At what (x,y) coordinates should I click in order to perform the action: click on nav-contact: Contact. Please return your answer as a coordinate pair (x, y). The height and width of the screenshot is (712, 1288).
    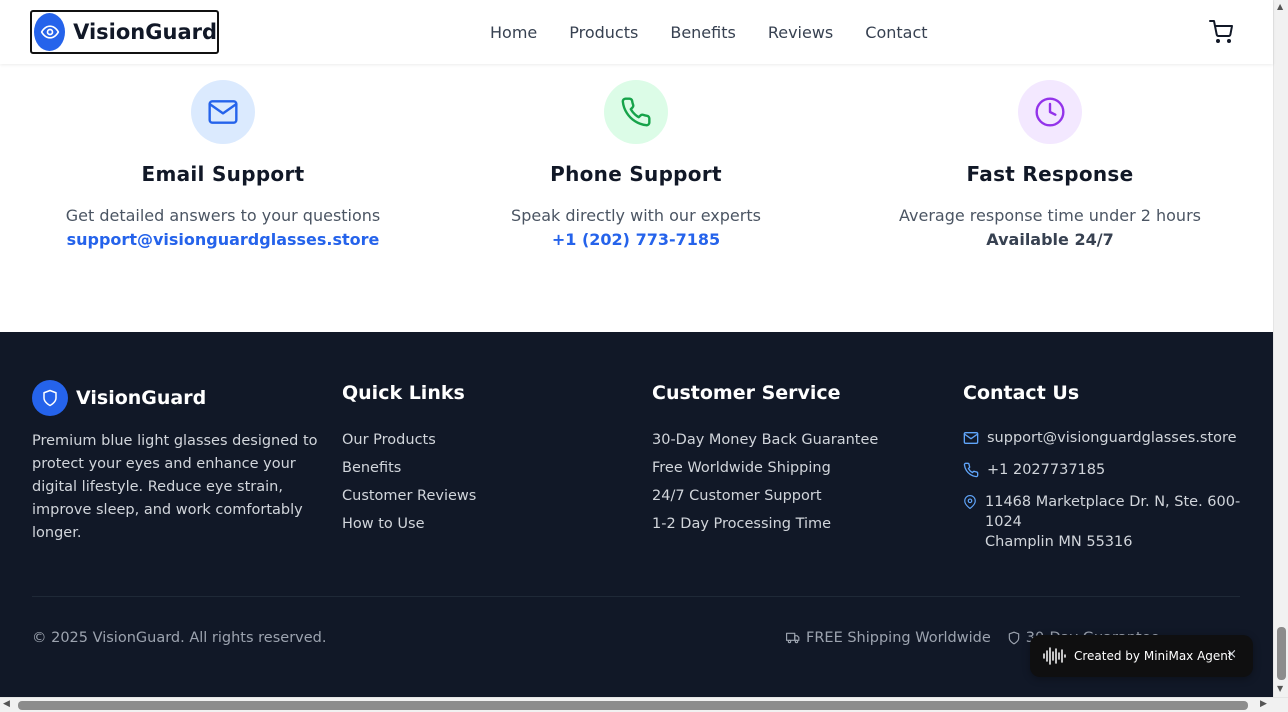
    Looking at the image, I should click on (896, 32).